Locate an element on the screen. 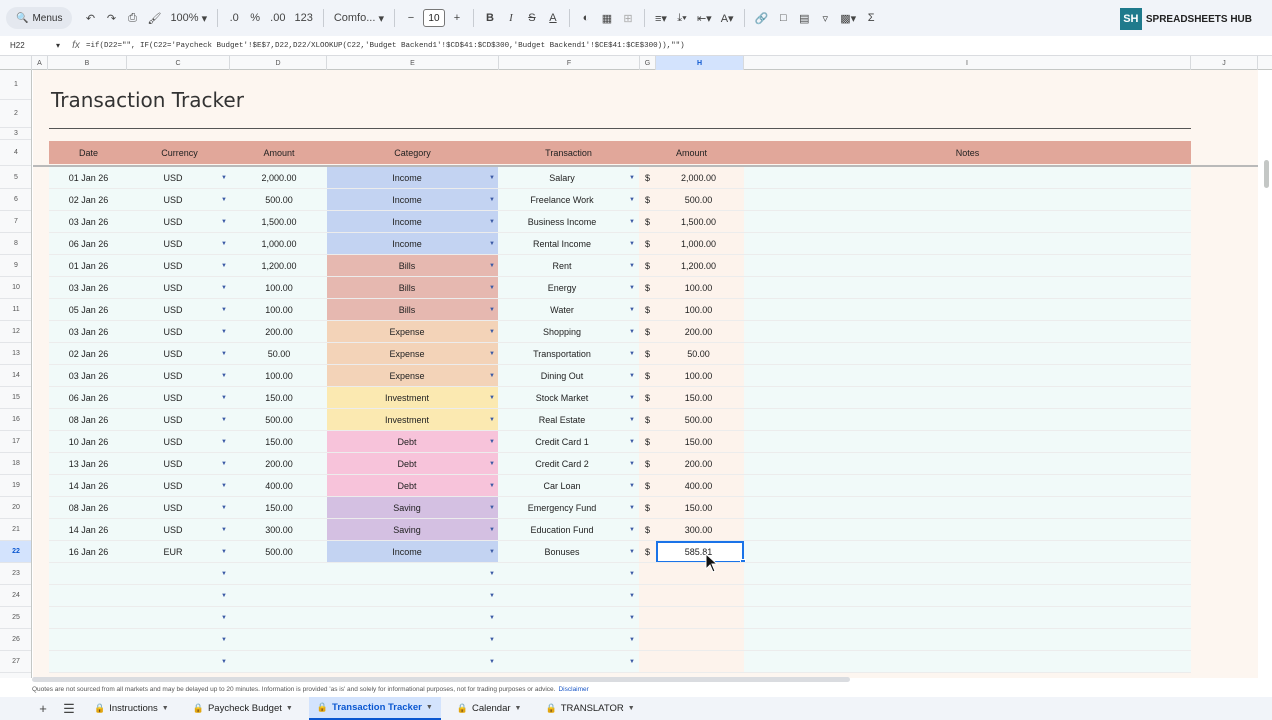  text-color-icon: A is located at coordinates (553, 18).